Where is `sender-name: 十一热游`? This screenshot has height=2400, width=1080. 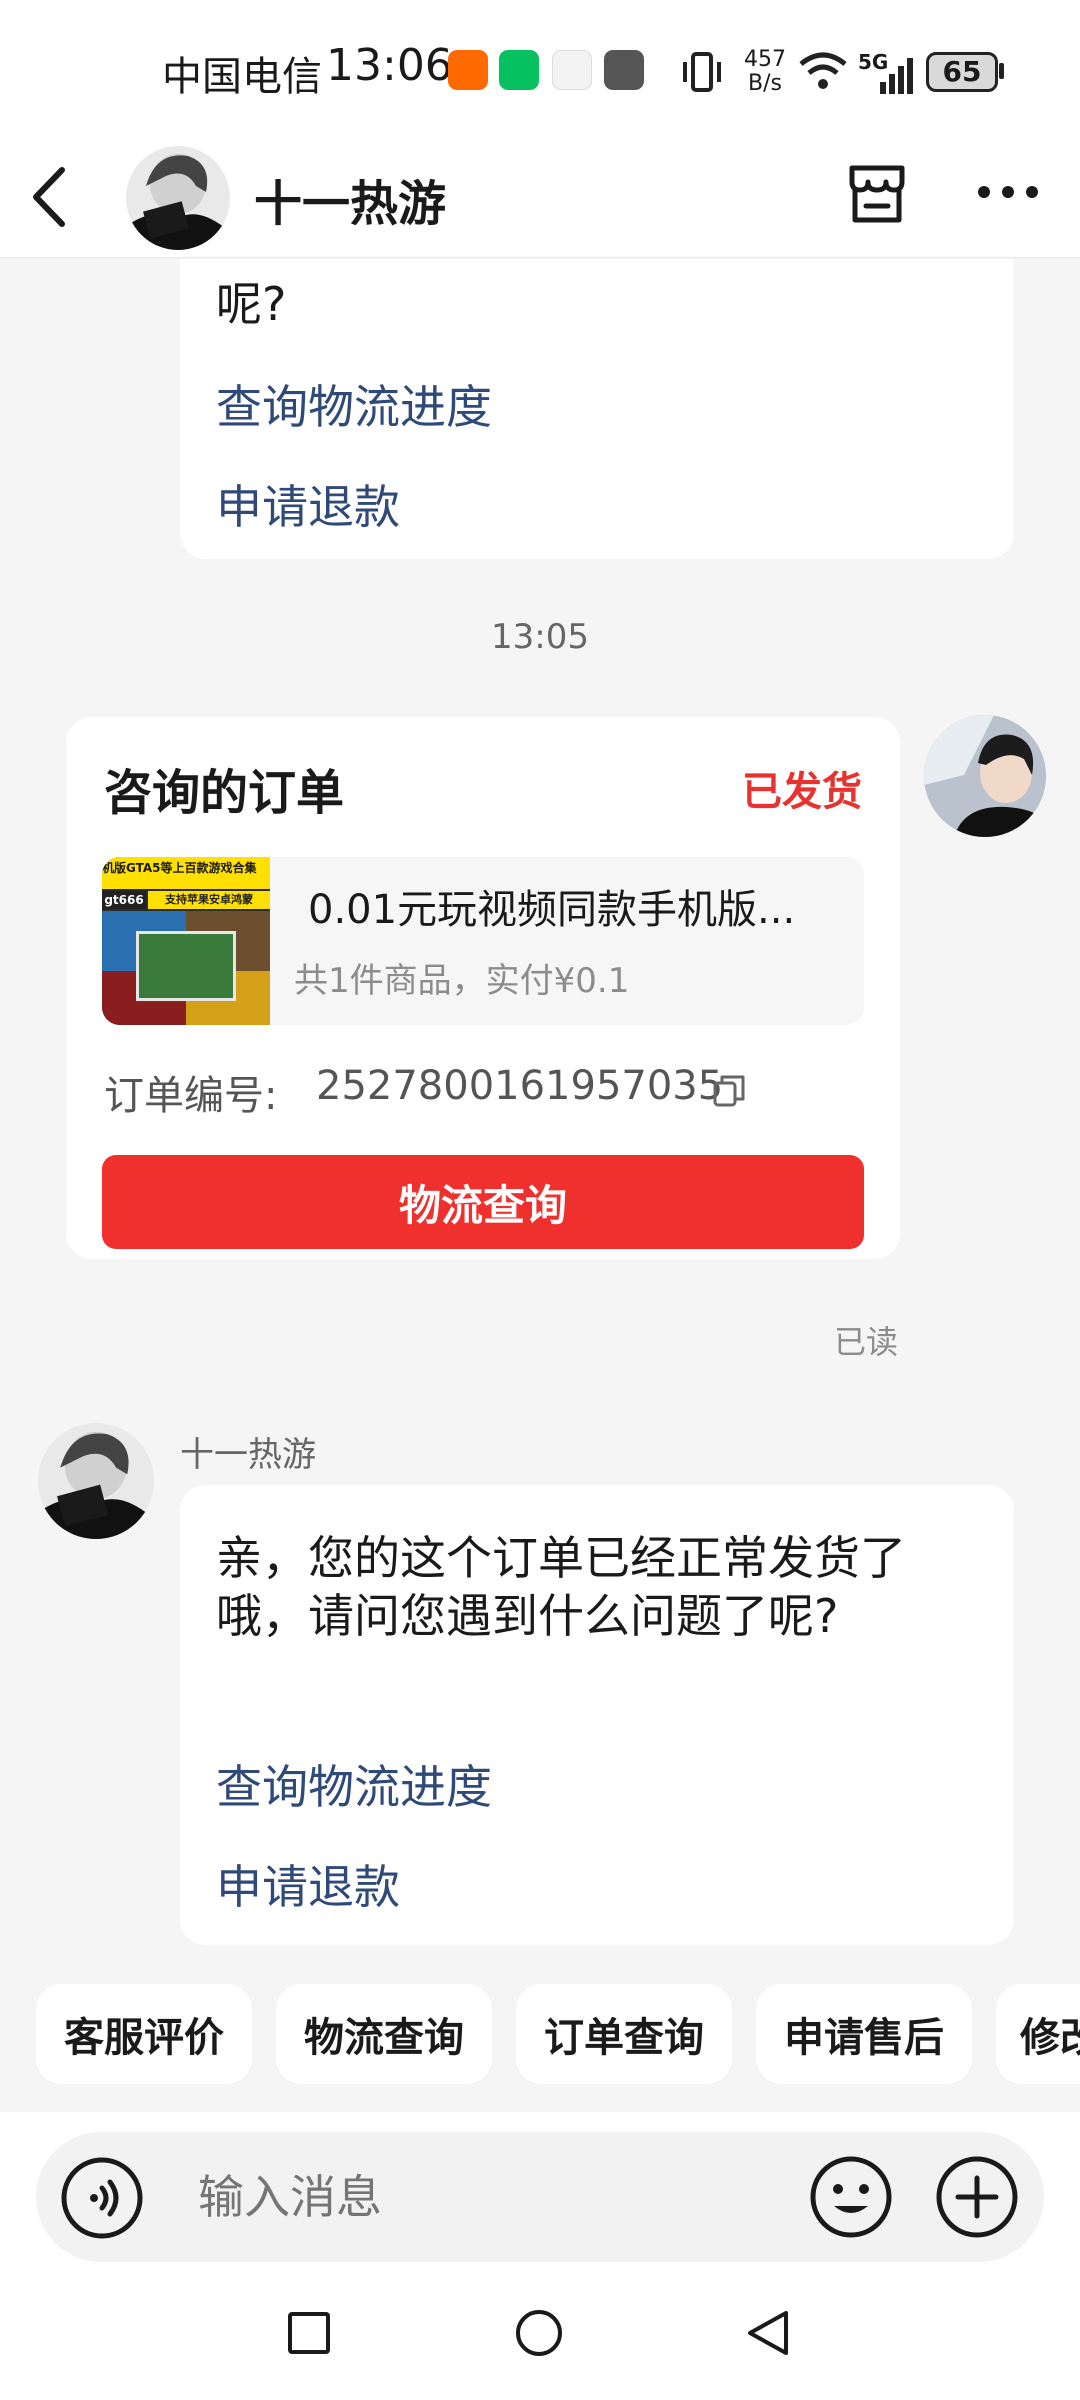 sender-name: 十一热游 is located at coordinates (248, 1455).